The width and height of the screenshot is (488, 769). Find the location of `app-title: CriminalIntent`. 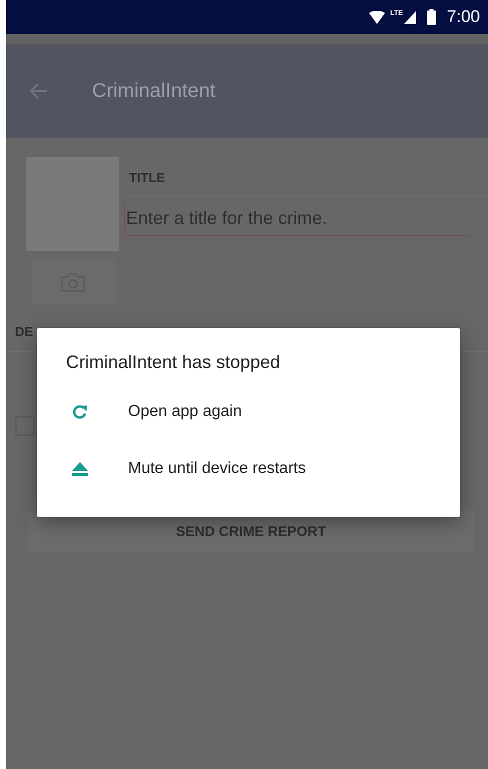

app-title: CriminalIntent is located at coordinates (154, 91).